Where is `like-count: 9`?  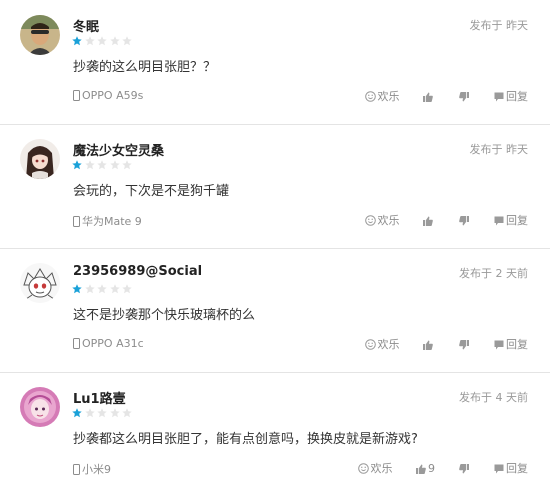 like-count: 9 is located at coordinates (431, 468).